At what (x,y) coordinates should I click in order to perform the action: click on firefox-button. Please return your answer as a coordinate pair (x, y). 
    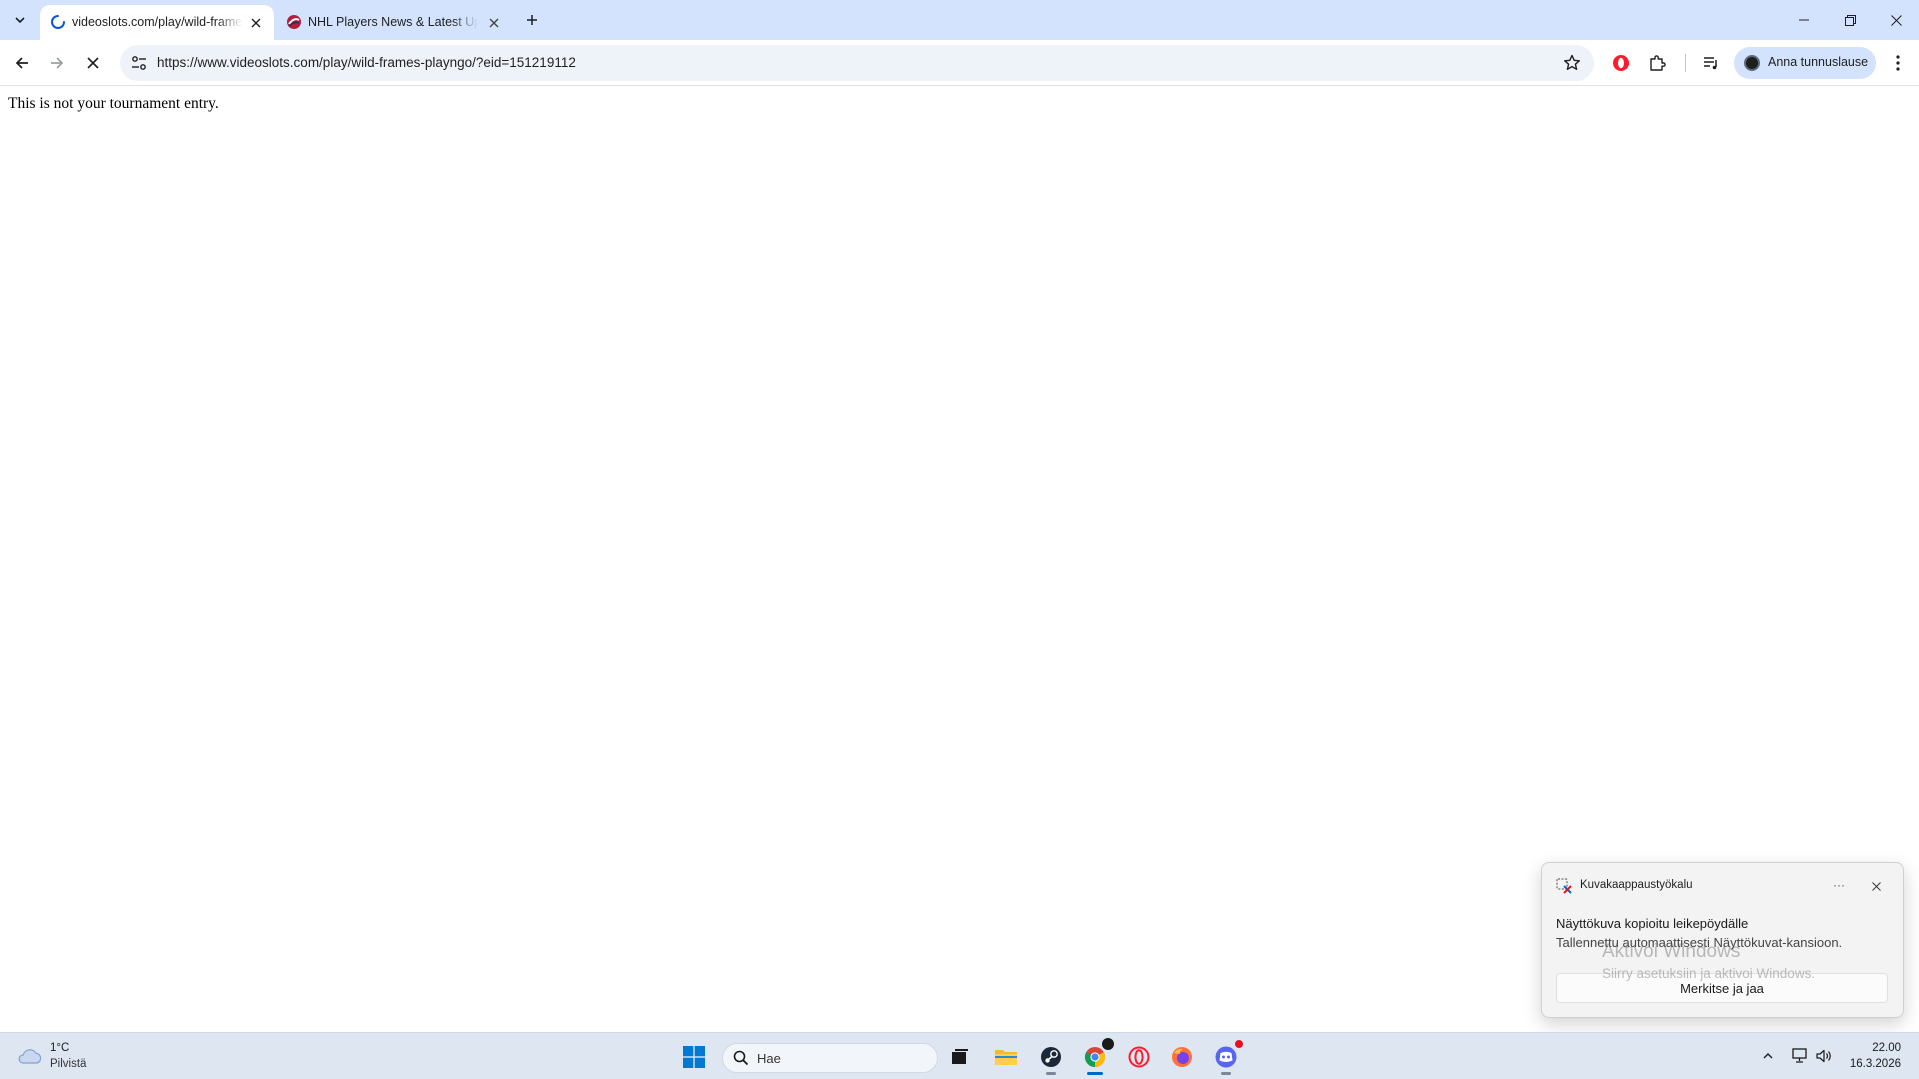
    Looking at the image, I should click on (1182, 1057).